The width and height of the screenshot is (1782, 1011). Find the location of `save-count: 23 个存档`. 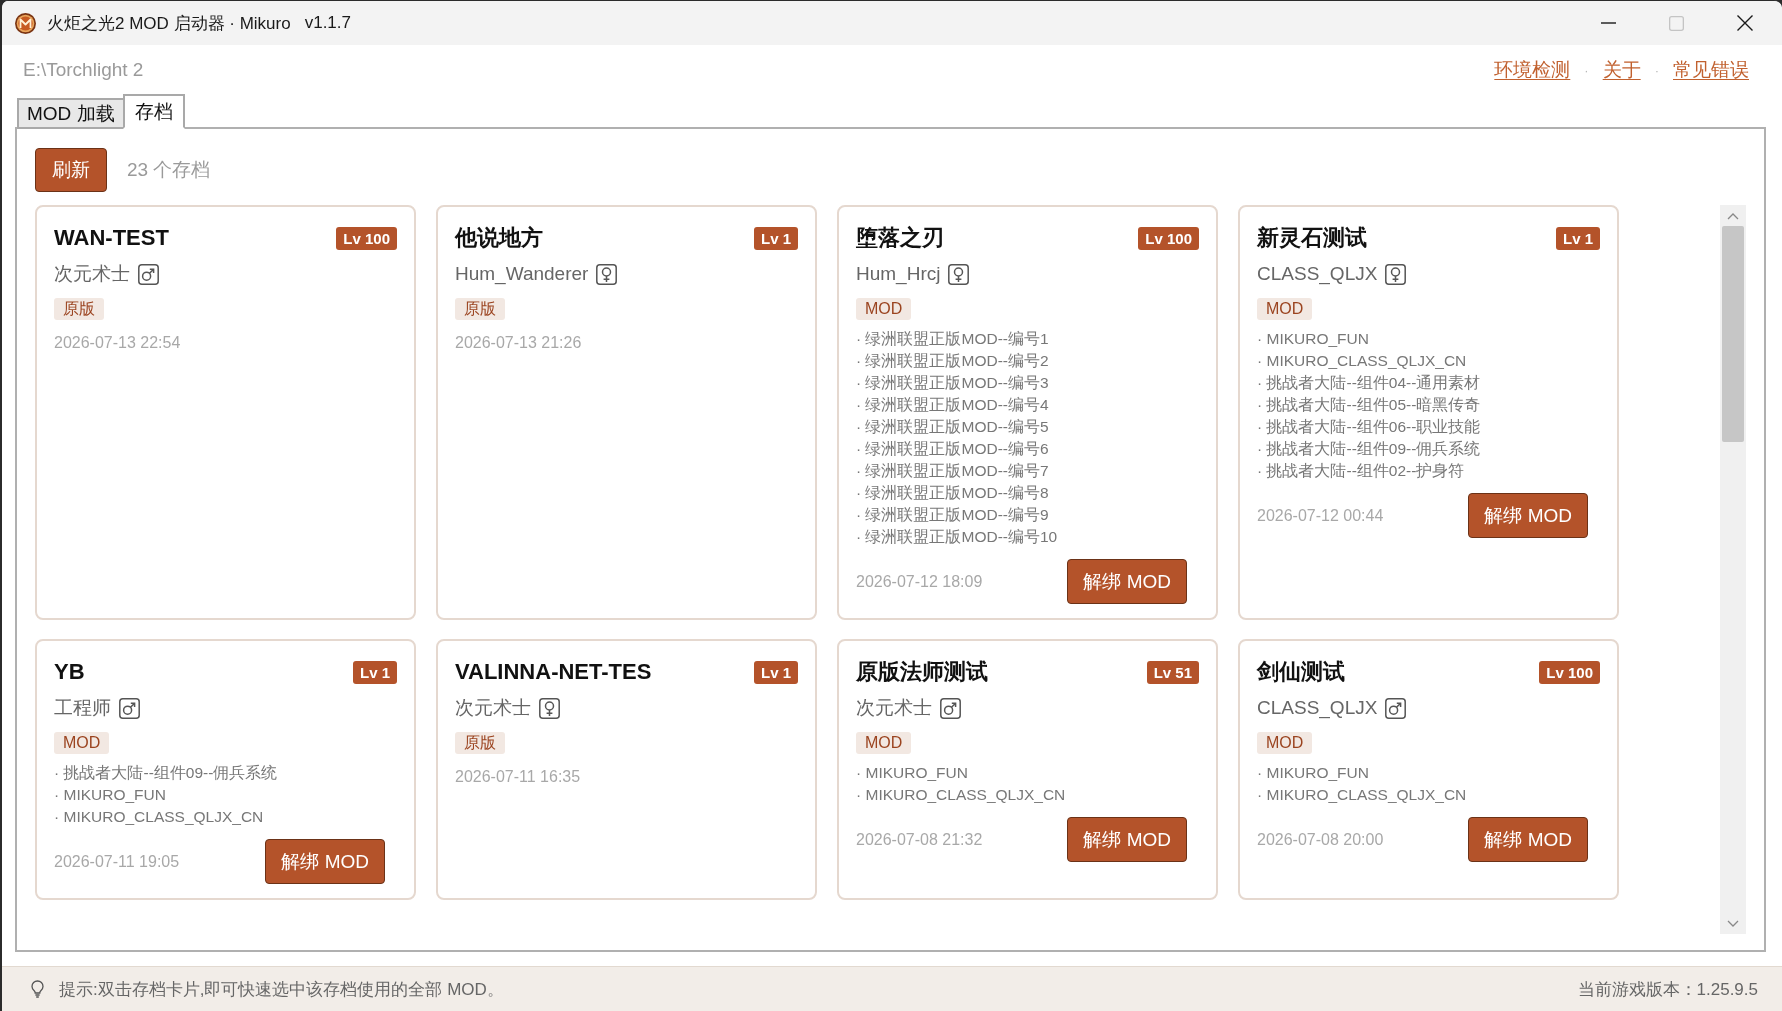

save-count: 23 个存档 is located at coordinates (169, 170).